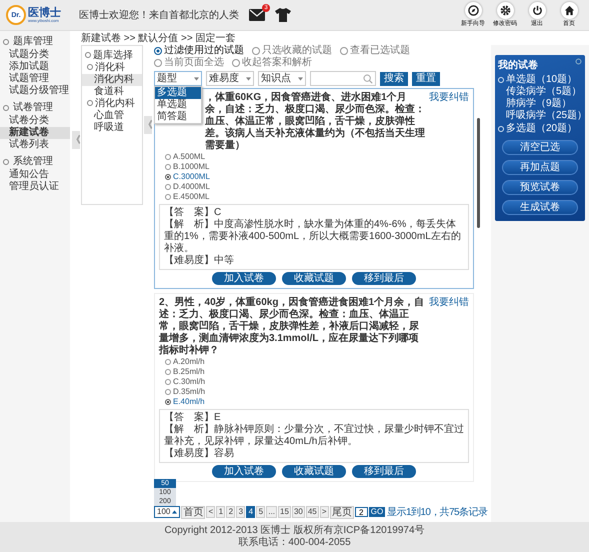 The image size is (589, 552). I want to click on dropdown-select: 知识点, so click(282, 78).